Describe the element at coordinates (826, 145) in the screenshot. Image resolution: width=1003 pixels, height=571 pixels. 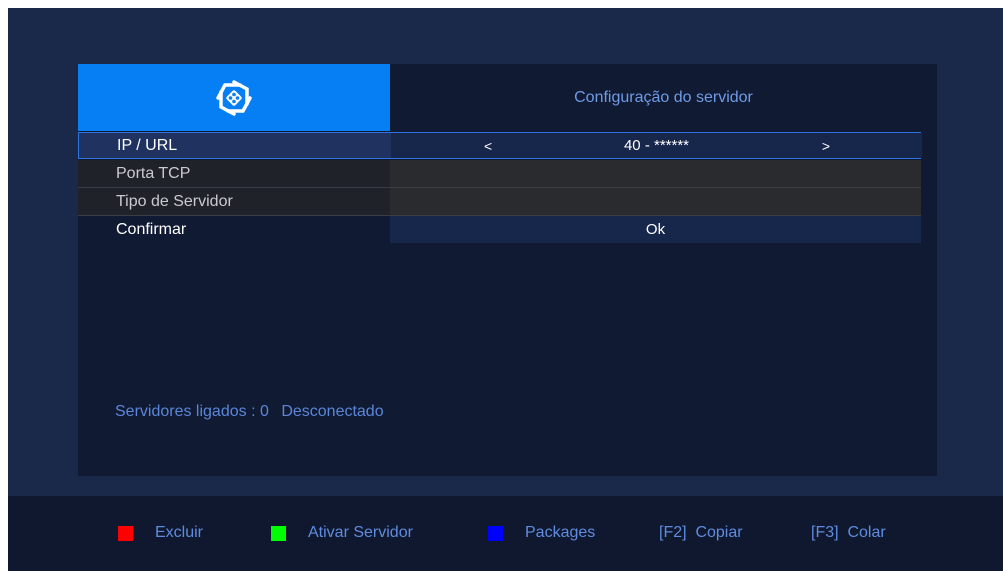
I see `right-arrow-icon: >` at that location.